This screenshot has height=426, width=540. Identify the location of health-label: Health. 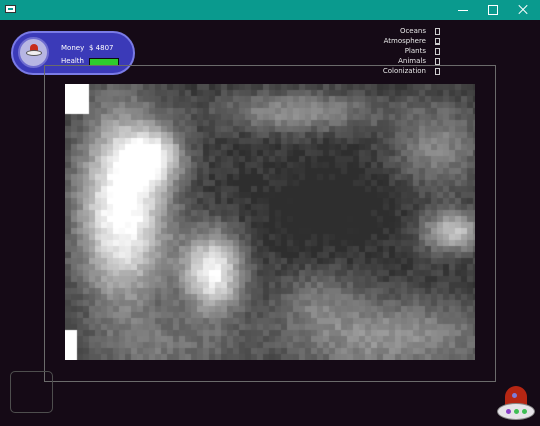
(72, 61).